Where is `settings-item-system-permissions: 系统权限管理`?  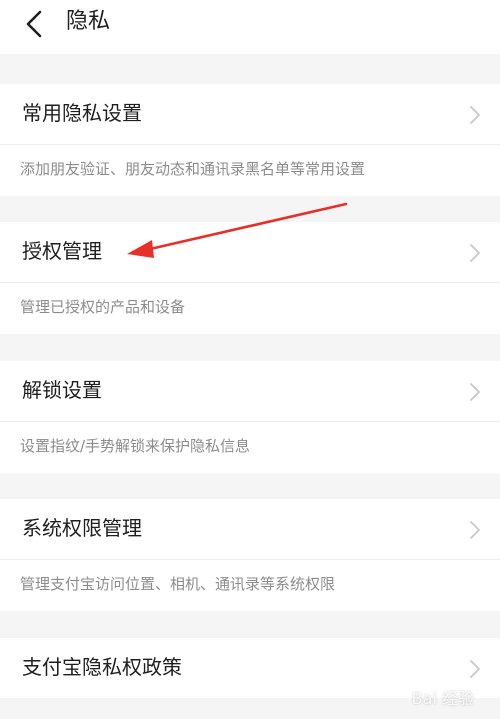
settings-item-system-permissions: 系统权限管理 is located at coordinates (250, 529).